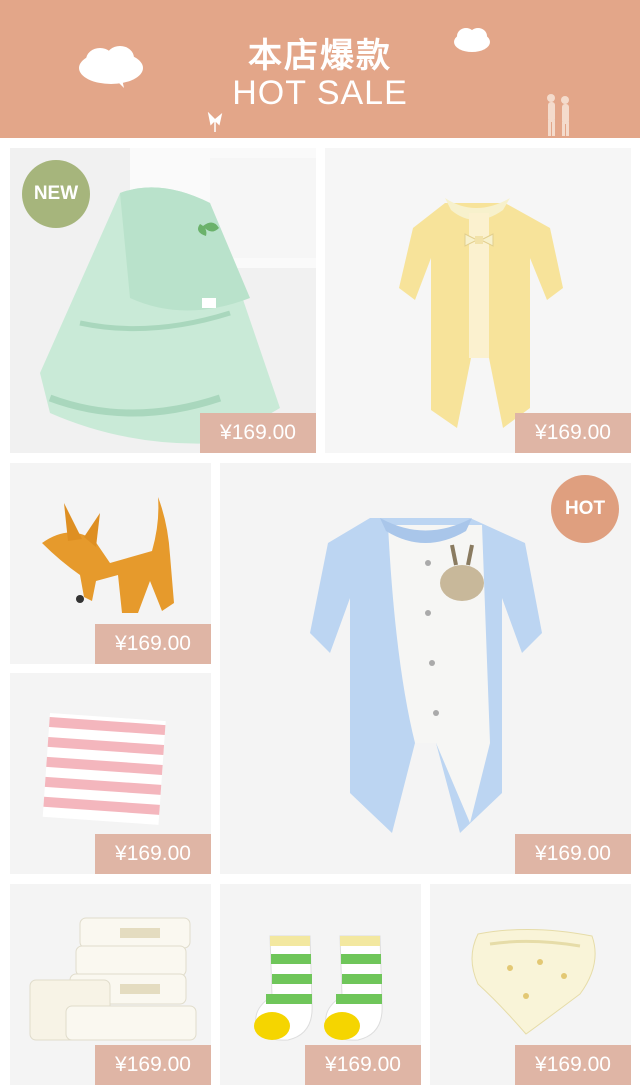 The width and height of the screenshot is (640, 1092). What do you see at coordinates (110, 773) in the screenshot?
I see `product-card-striped-towel: ¥169.00` at bounding box center [110, 773].